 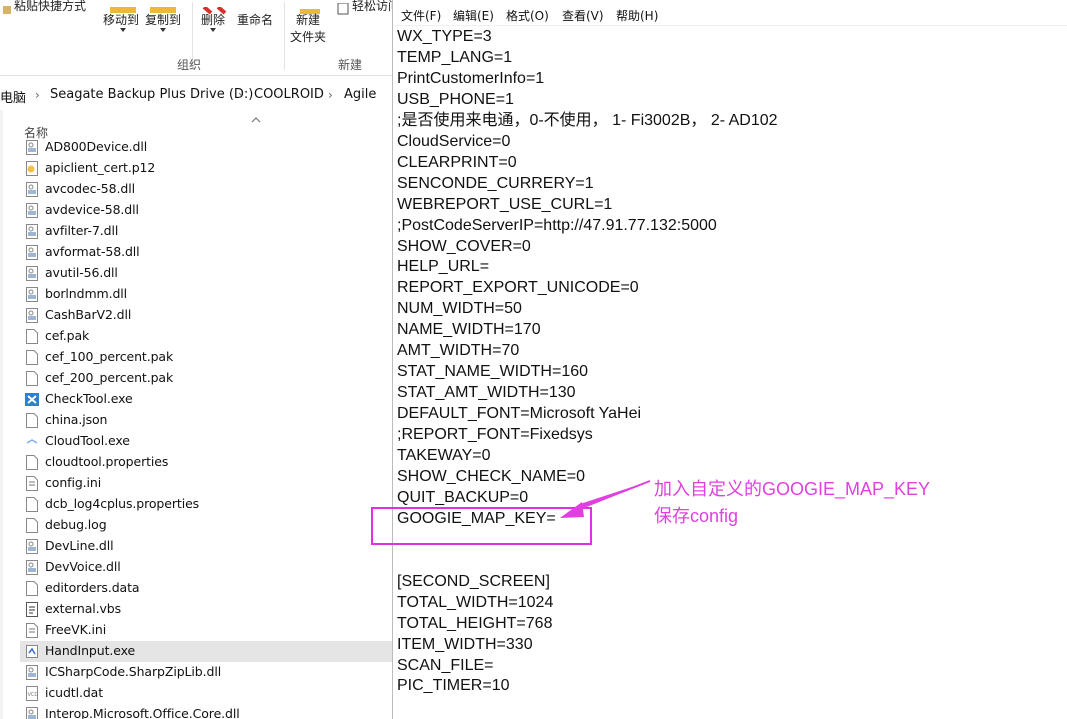 What do you see at coordinates (90, 650) in the screenshot?
I see `file-name: HandInput.exe` at bounding box center [90, 650].